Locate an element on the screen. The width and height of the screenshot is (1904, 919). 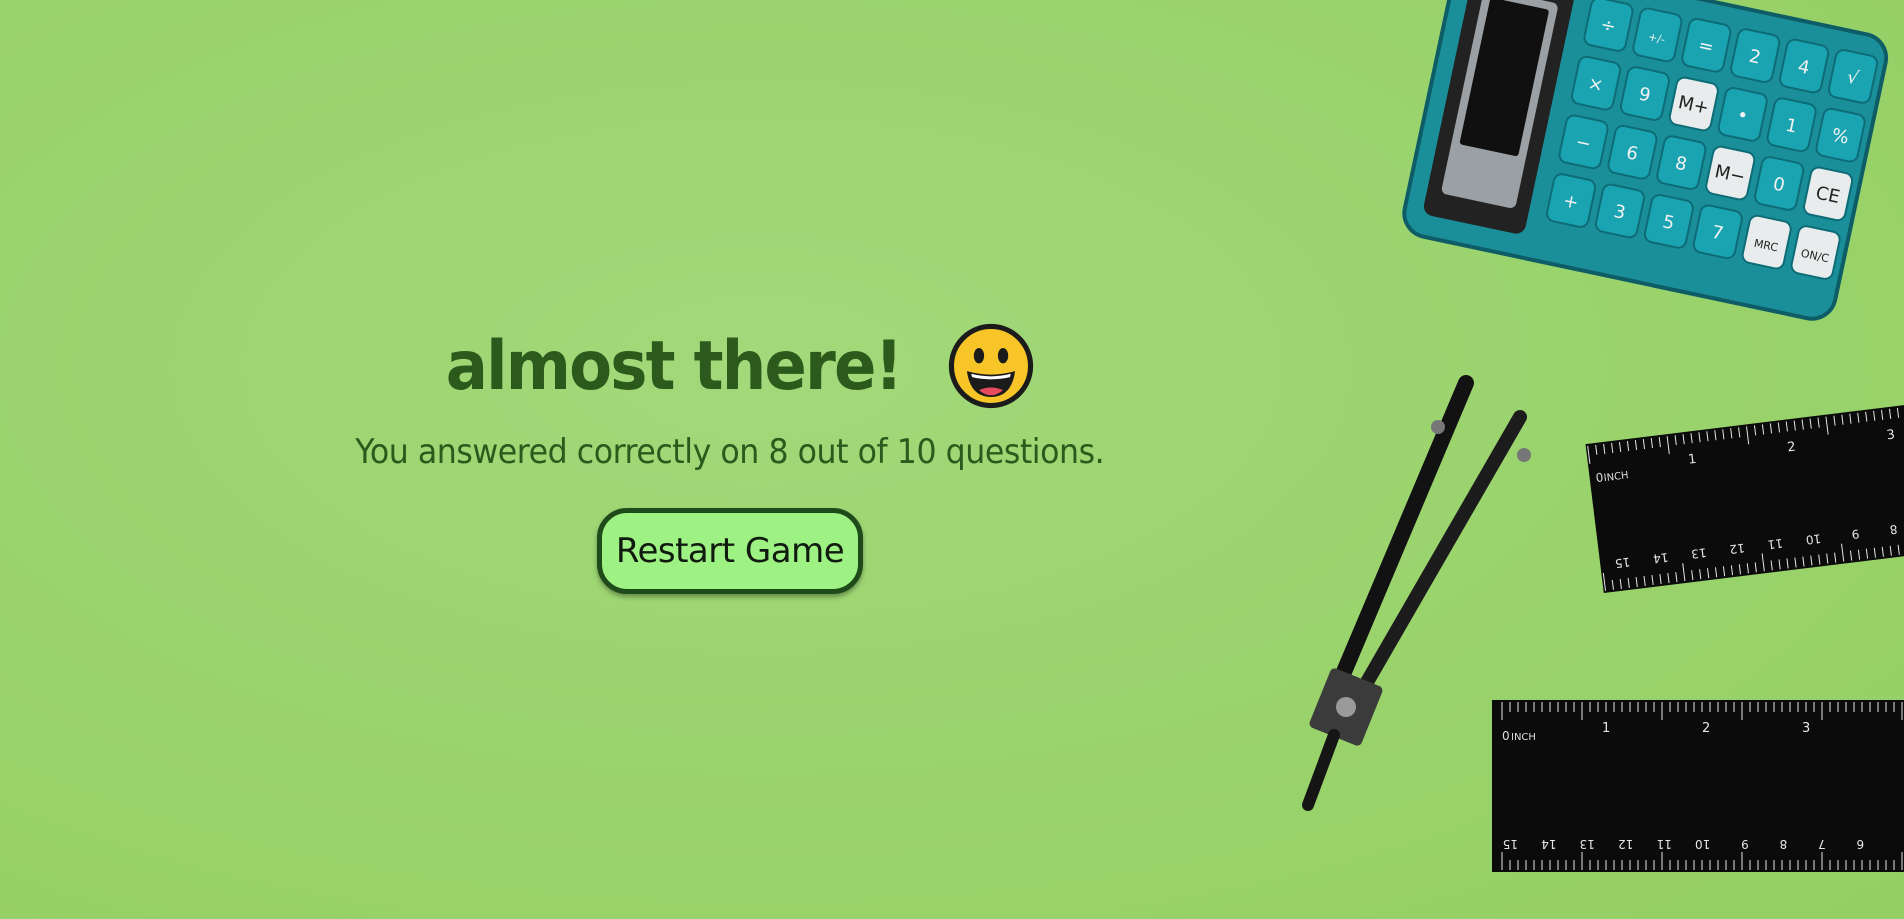
calculator-key: CE is located at coordinates (1828, 194).